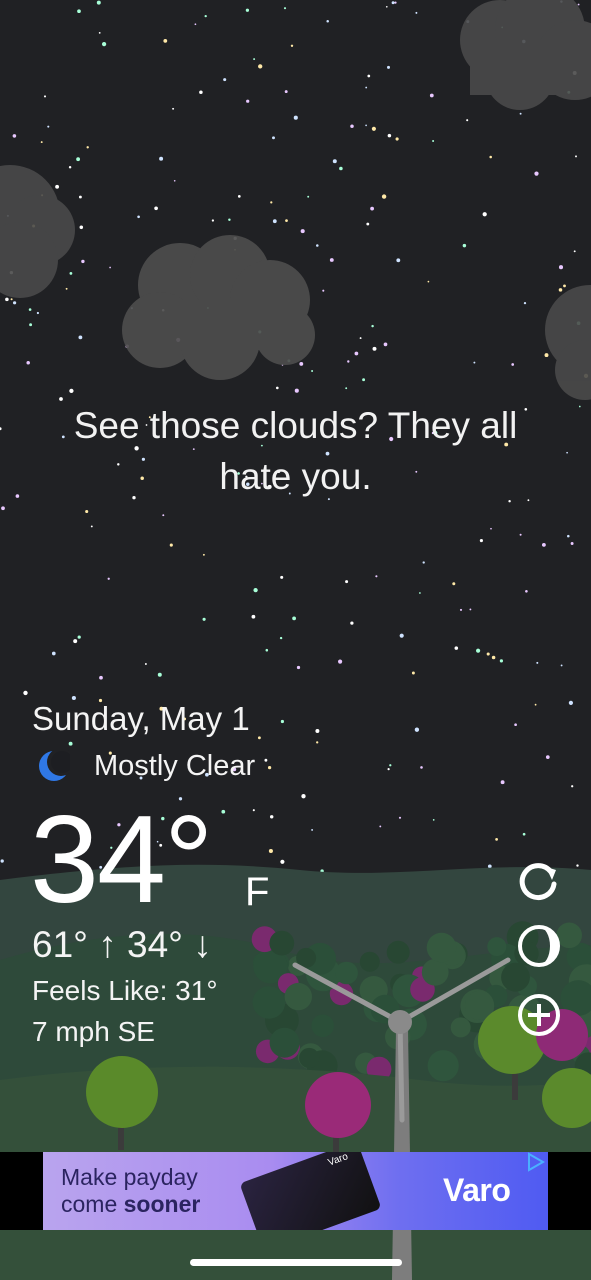  Describe the element at coordinates (141, 718) in the screenshot. I see `date-label: Sunday, May 1` at that location.